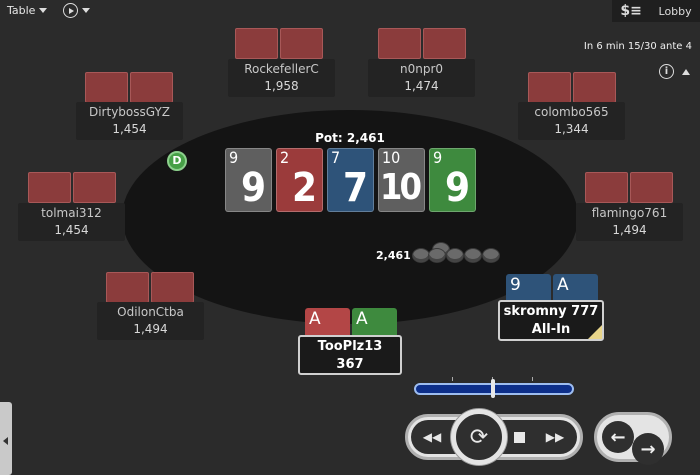 This screenshot has height=475, width=700. What do you see at coordinates (571, 112) in the screenshot?
I see `player-name: colombo565` at bounding box center [571, 112].